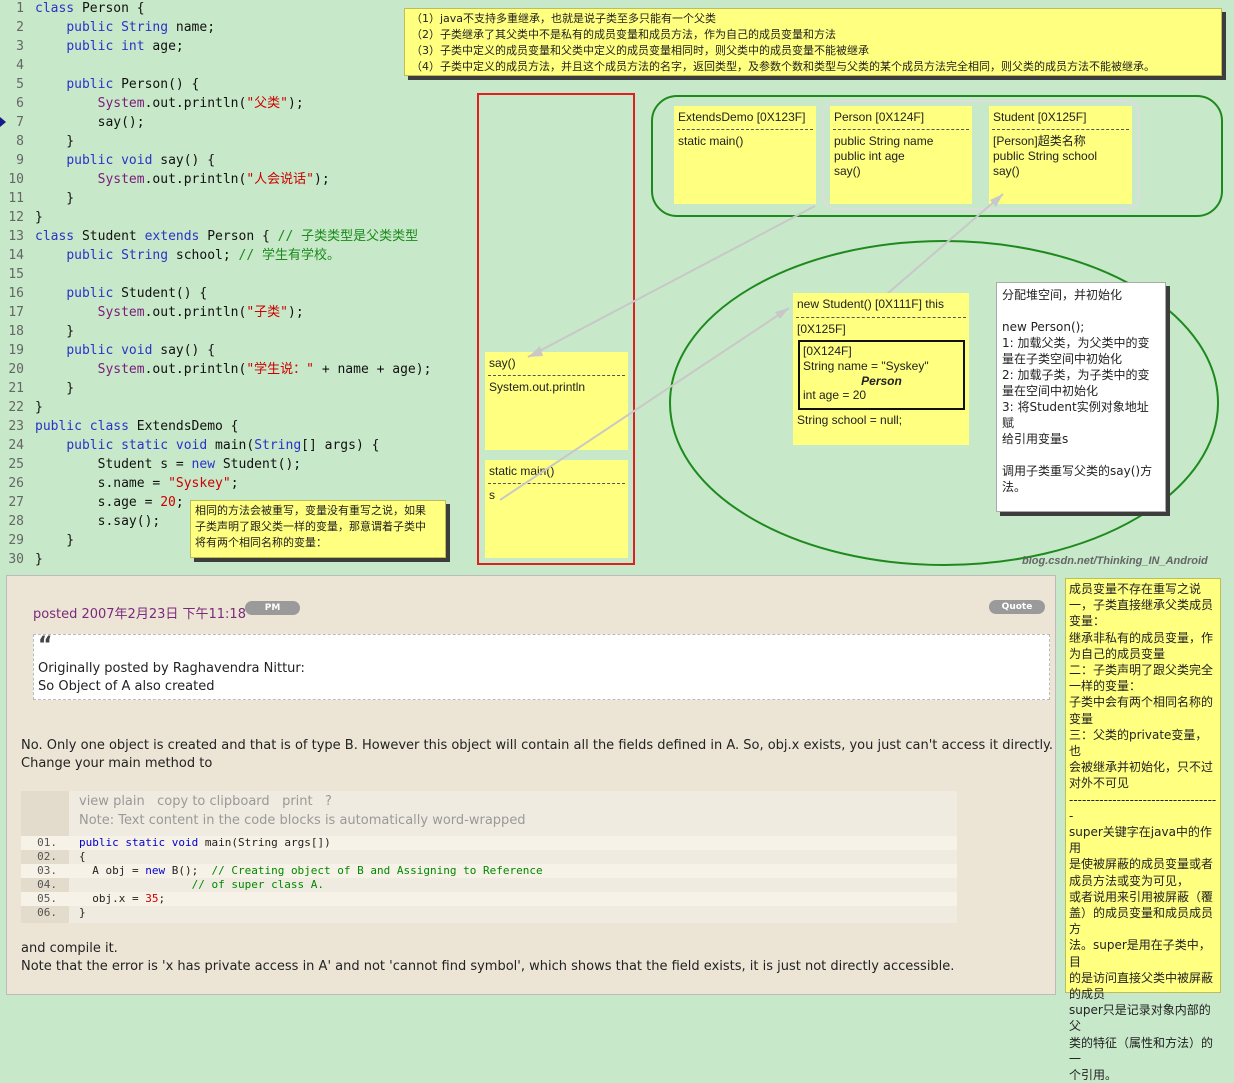  I want to click on code-token: Student() {, so click(160, 293).